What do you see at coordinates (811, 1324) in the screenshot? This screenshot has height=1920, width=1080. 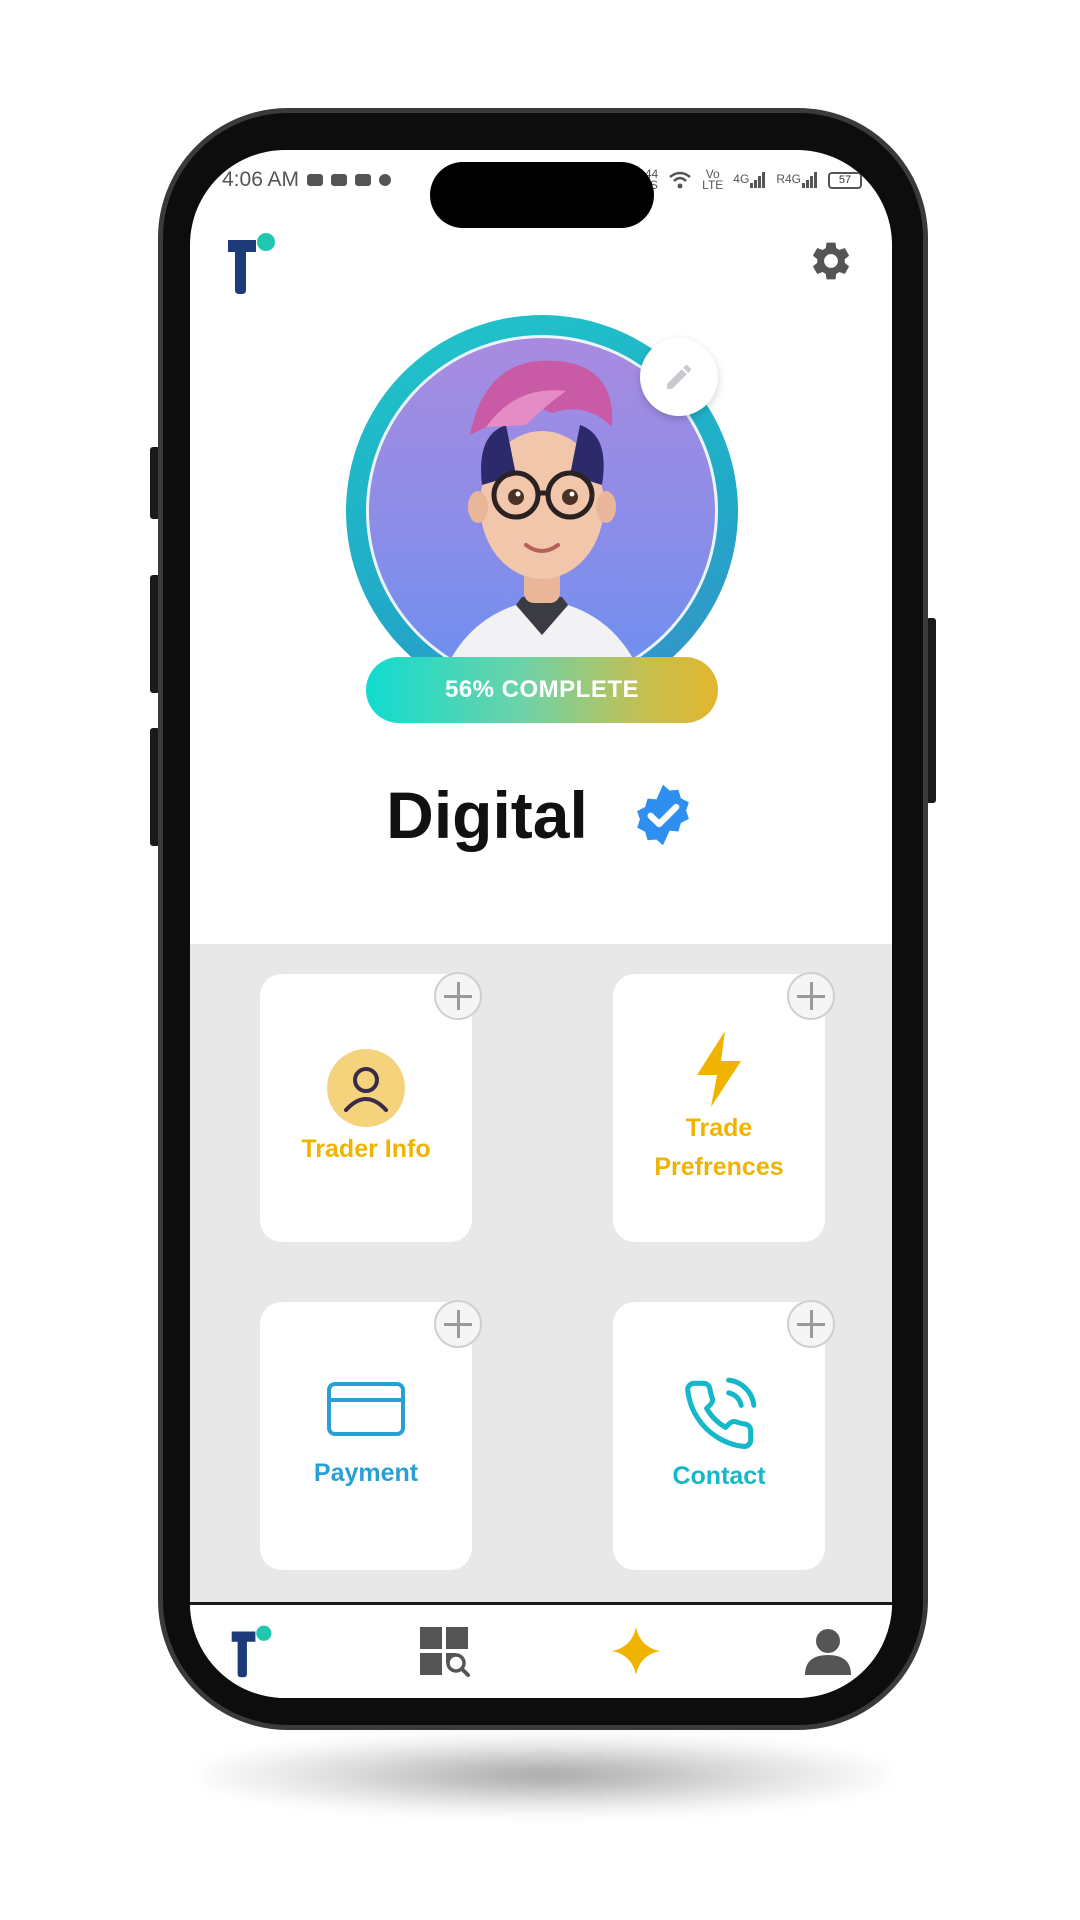 I see `add-contact-button` at bounding box center [811, 1324].